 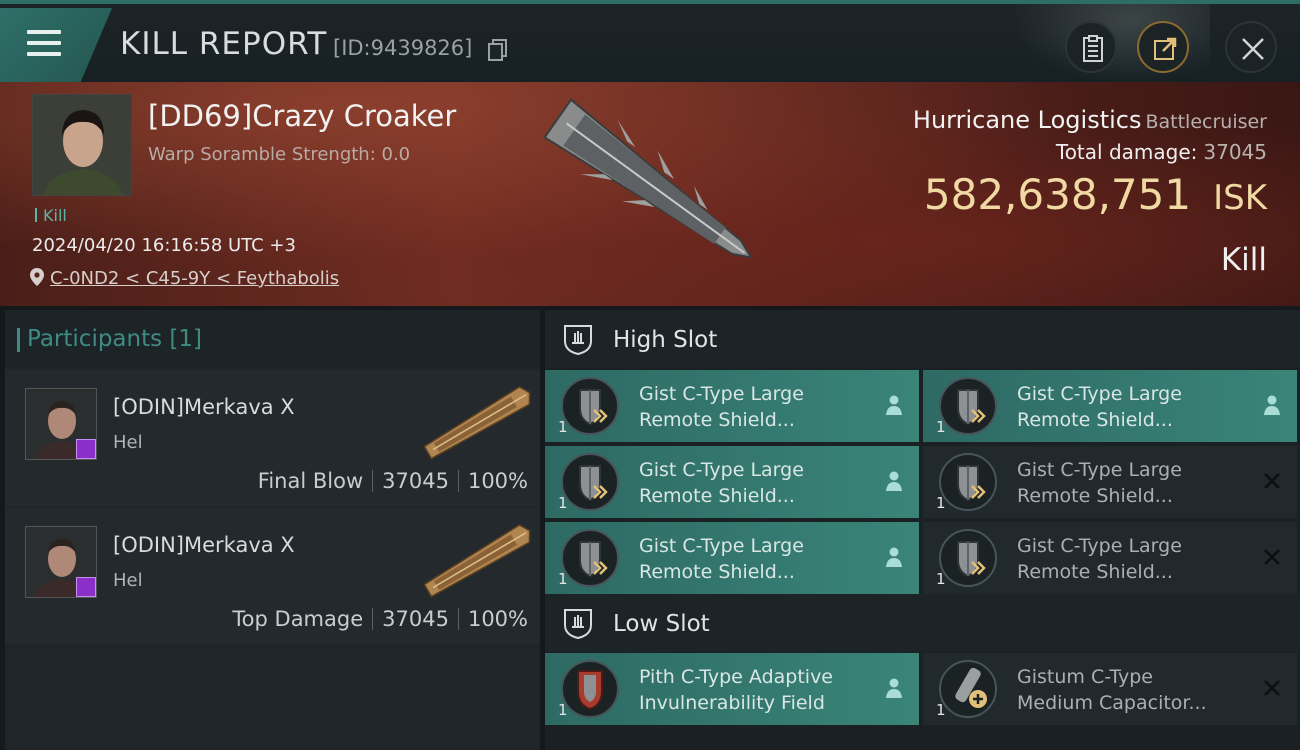 What do you see at coordinates (310, 481) in the screenshot?
I see `participant-role: Final Blow` at bounding box center [310, 481].